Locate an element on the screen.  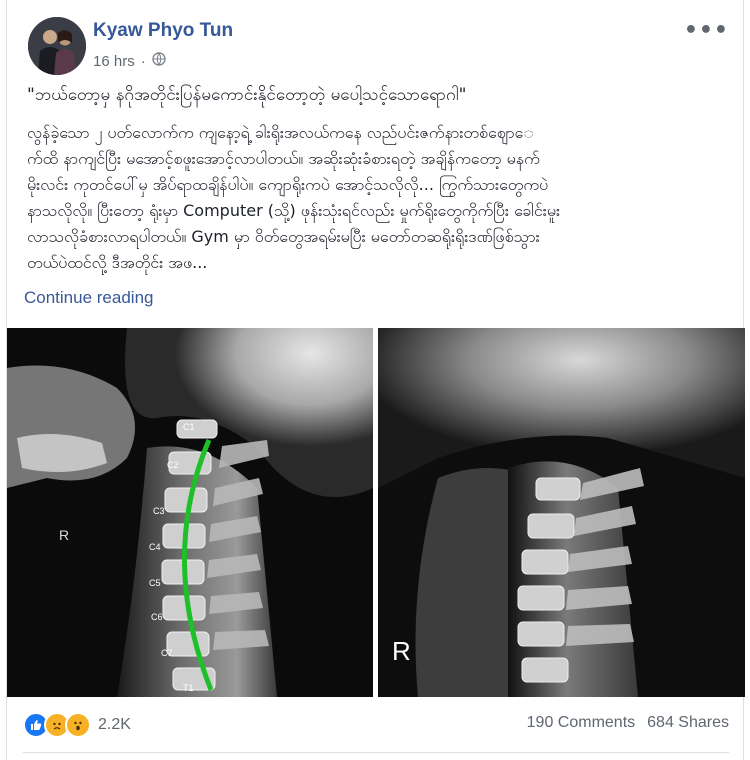
vertebra-label: C4 is located at coordinates (155, 547).